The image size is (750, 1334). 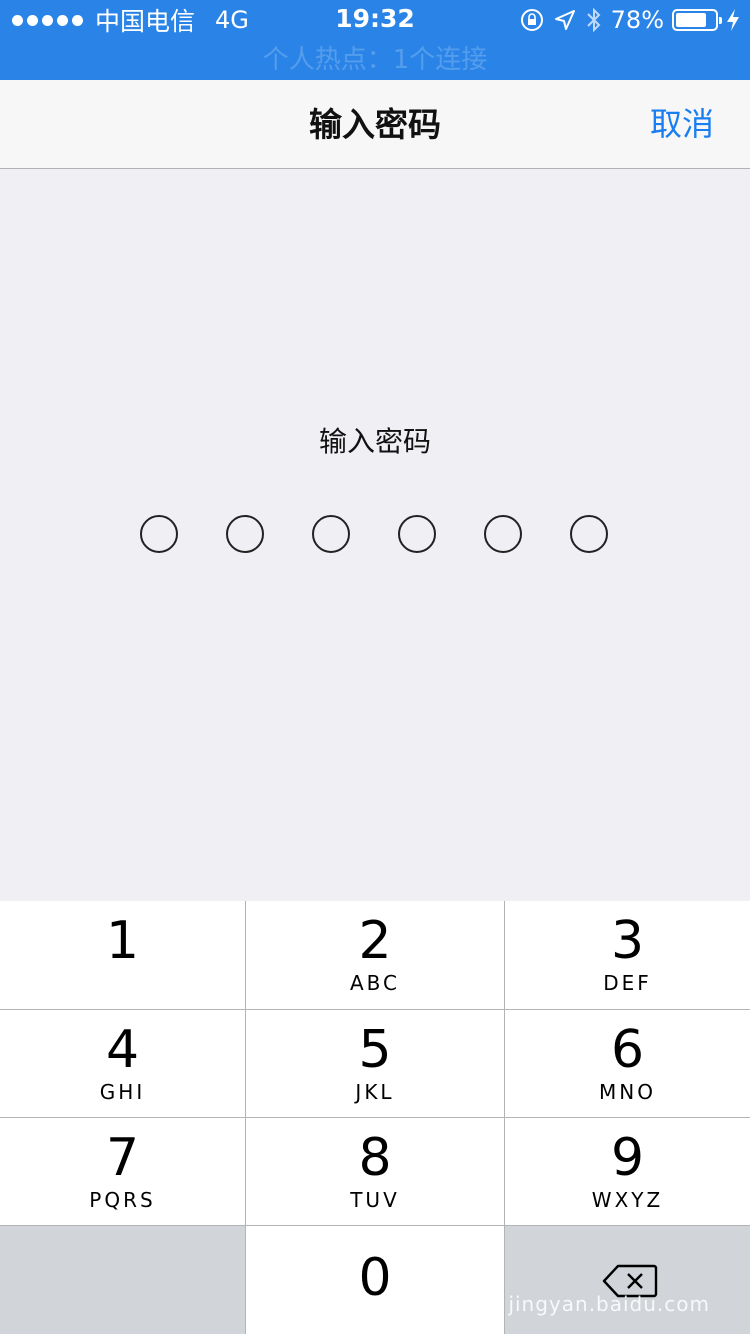 What do you see at coordinates (697, 20) in the screenshot?
I see `battery-icon` at bounding box center [697, 20].